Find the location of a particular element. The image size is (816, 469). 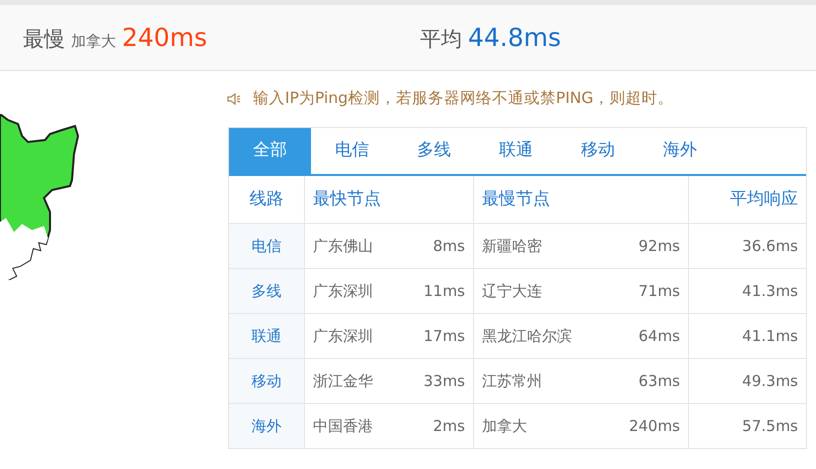

table-cell-text: 64ms is located at coordinates (659, 336).